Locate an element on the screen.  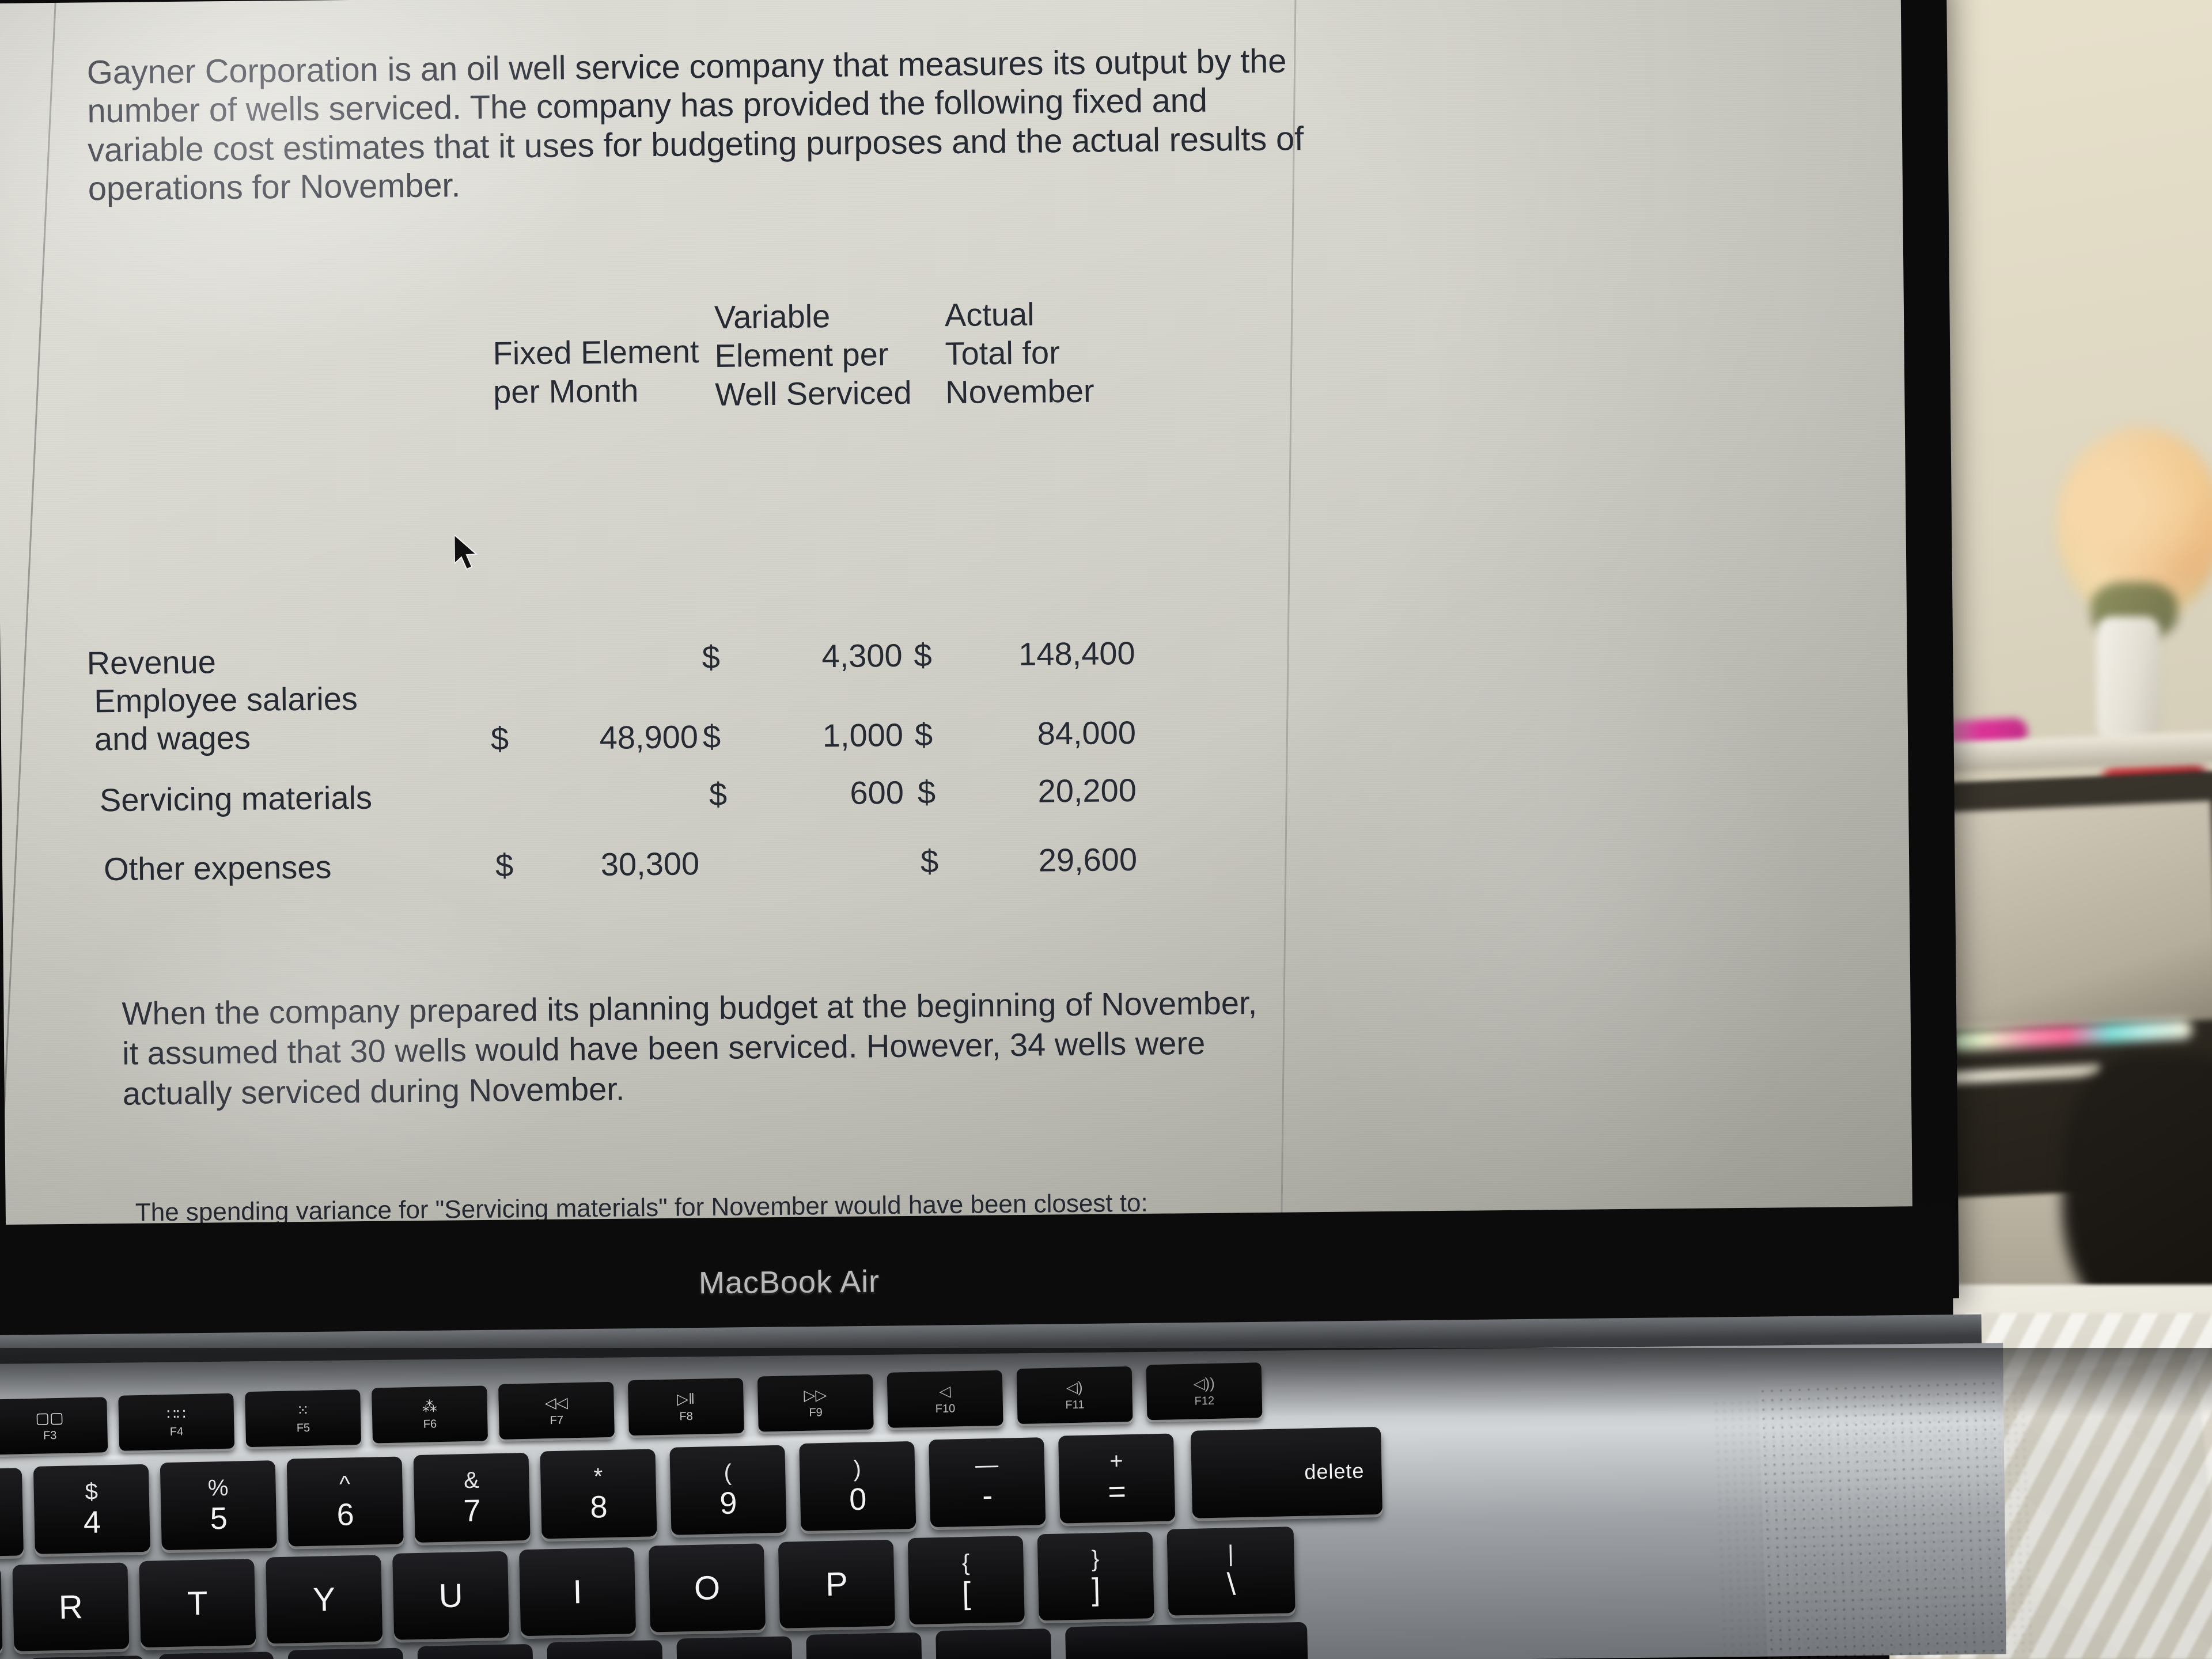
key-r: R is located at coordinates (71, 1607).